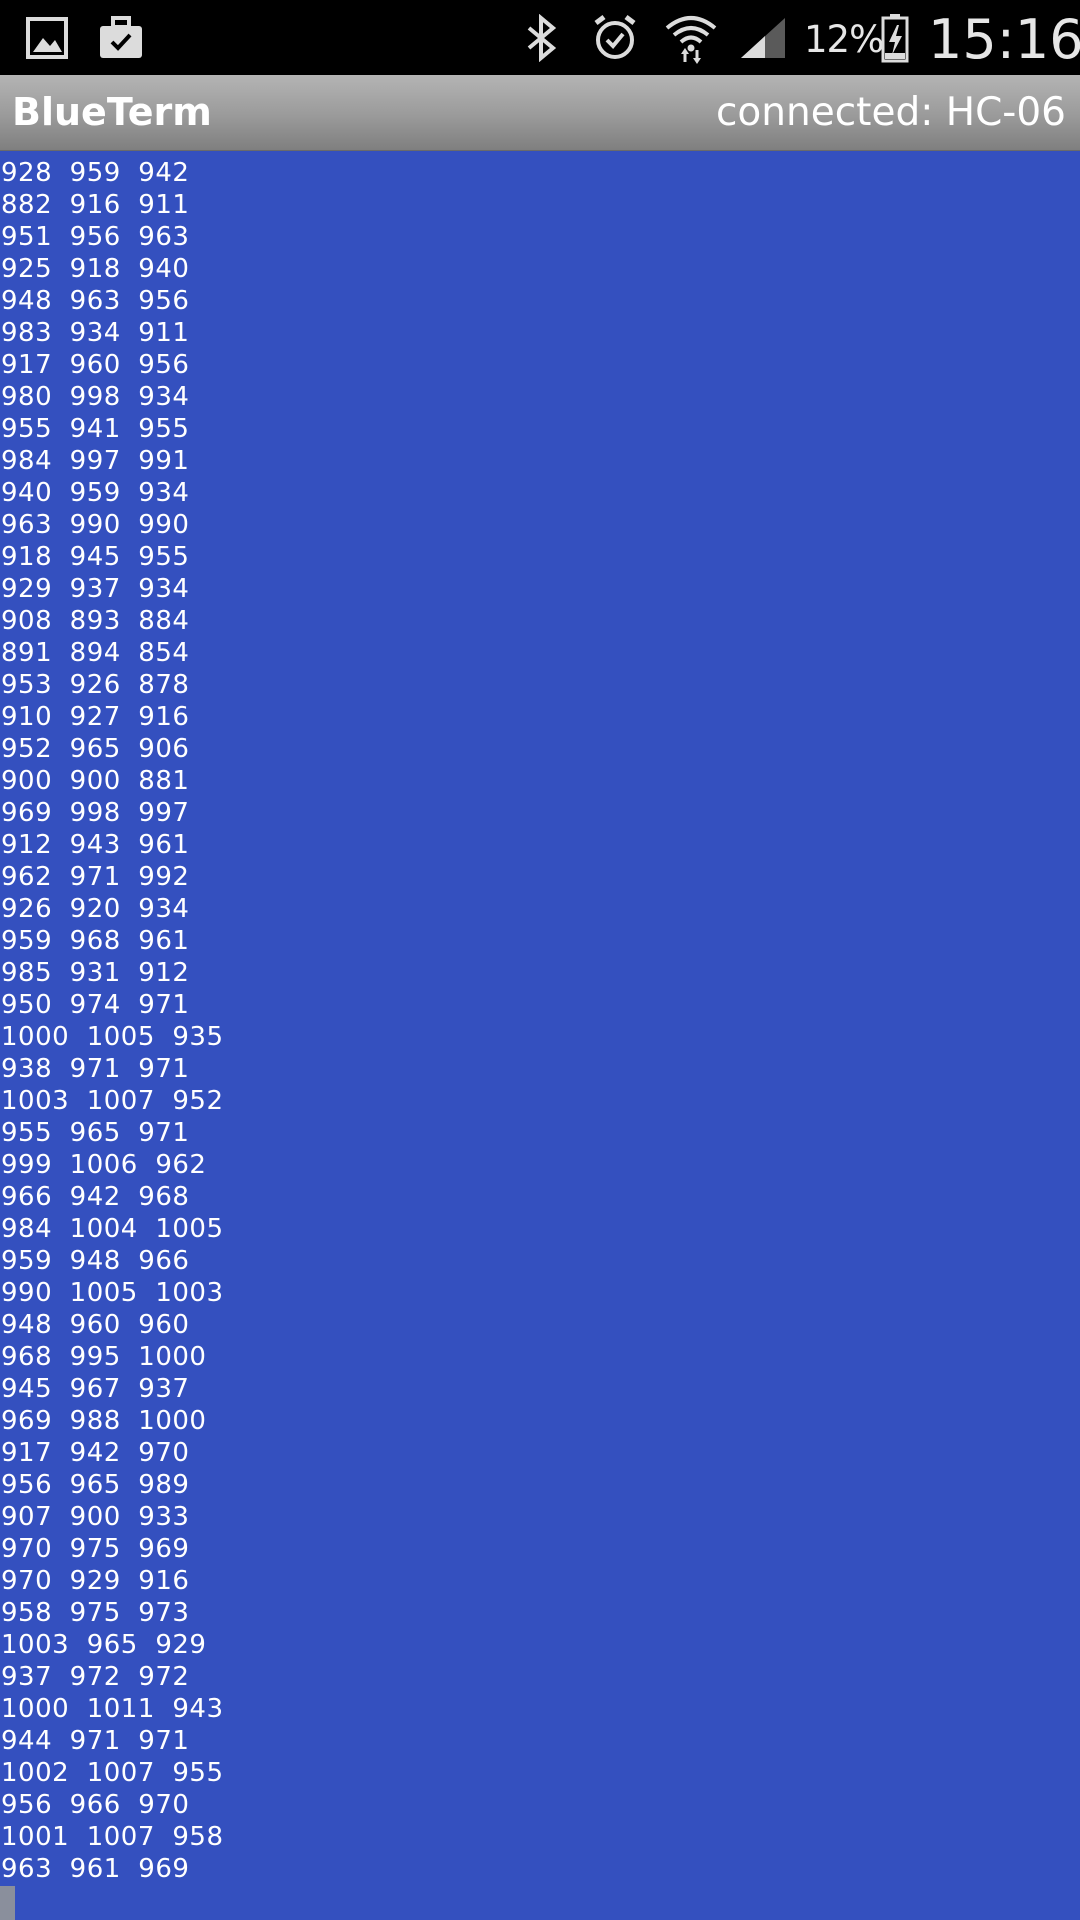 The height and width of the screenshot is (1920, 1080). Describe the element at coordinates (104, 1421) in the screenshot. I see `terminal-line: 969 988 1000` at that location.